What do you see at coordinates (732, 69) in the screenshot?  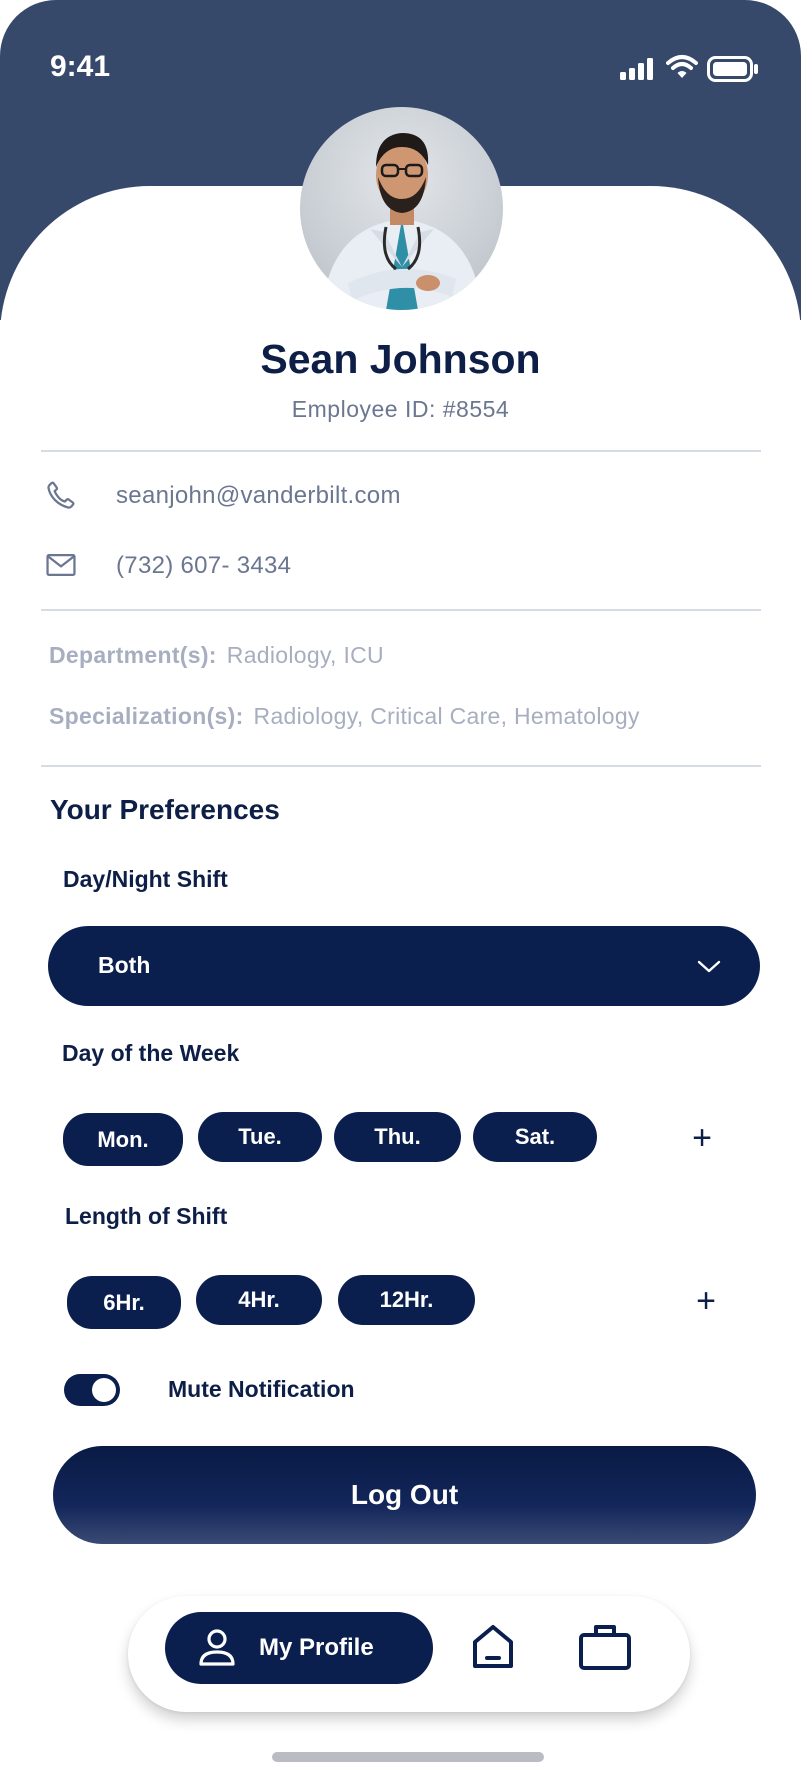 I see `battery-icon` at bounding box center [732, 69].